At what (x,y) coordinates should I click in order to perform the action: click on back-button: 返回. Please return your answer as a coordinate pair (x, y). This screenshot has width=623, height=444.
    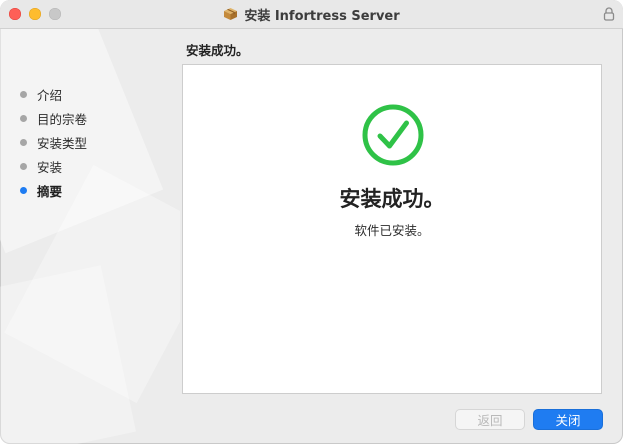
    Looking at the image, I should click on (490, 419).